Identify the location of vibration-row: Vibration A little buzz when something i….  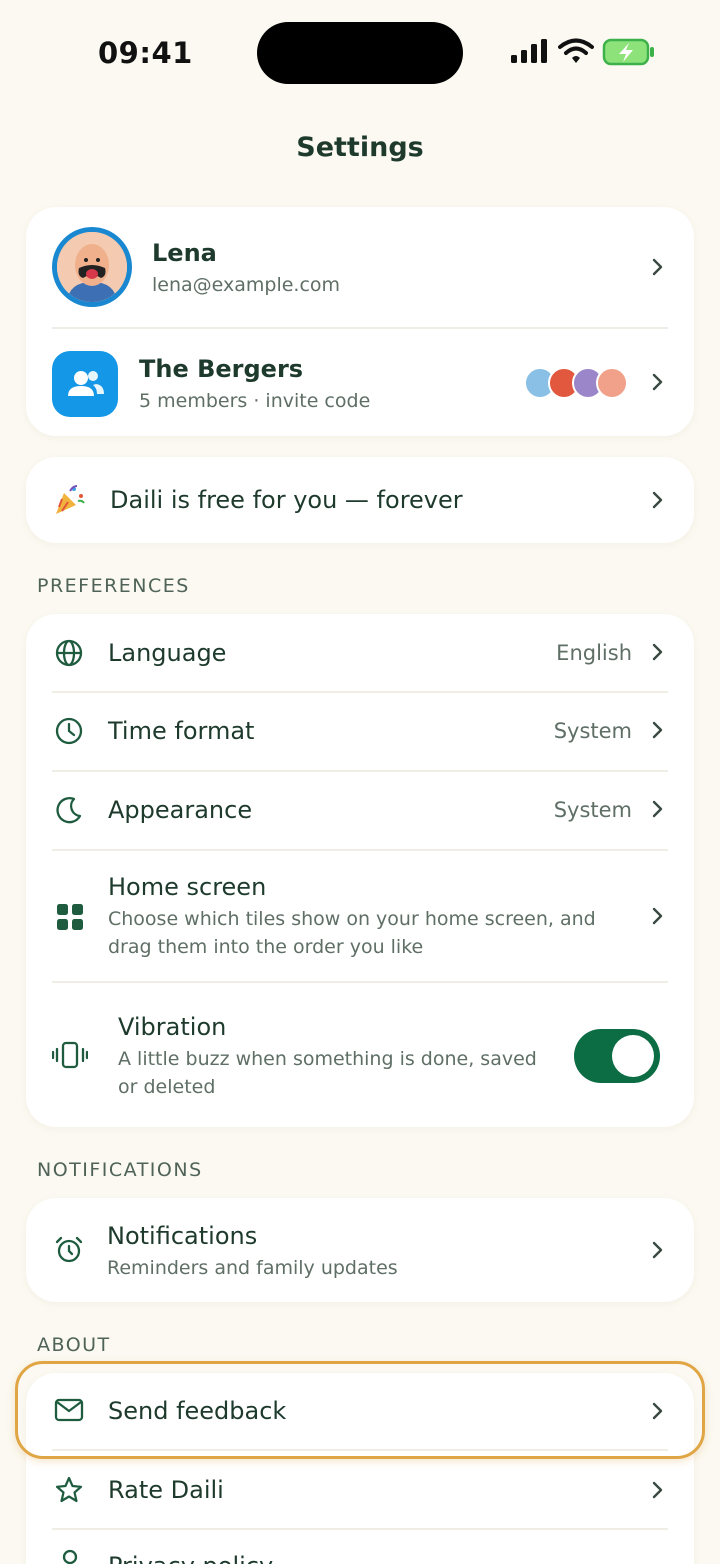
(360, 1055).